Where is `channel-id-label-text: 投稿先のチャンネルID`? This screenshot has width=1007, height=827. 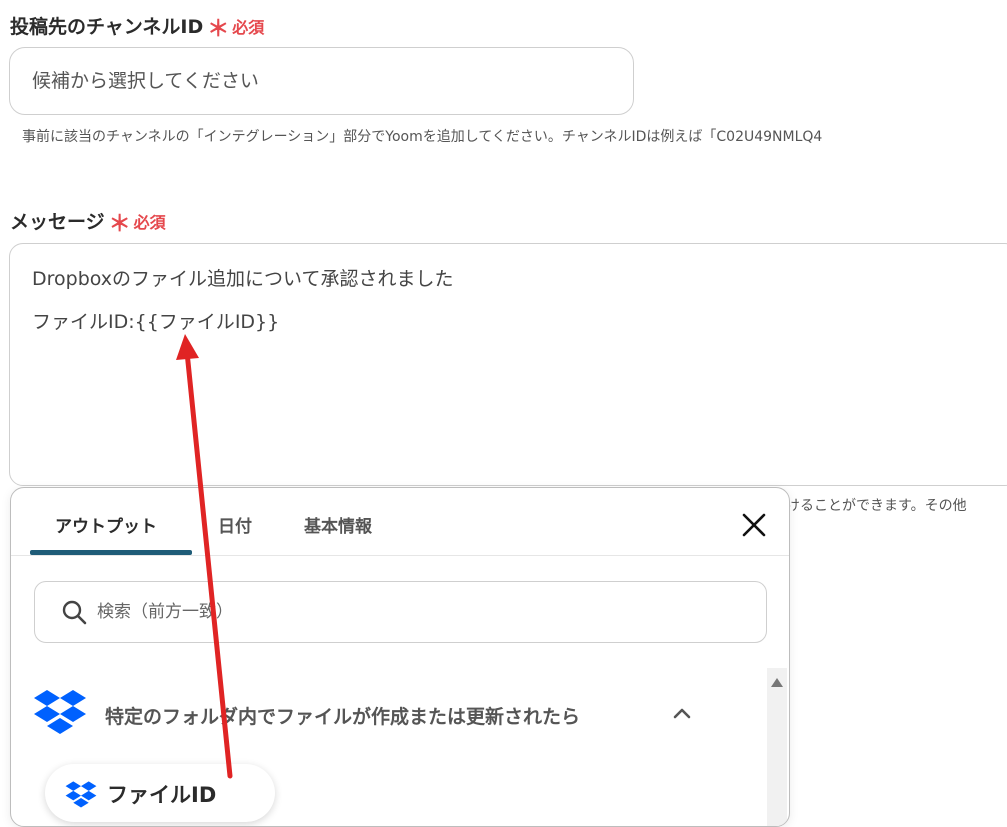
channel-id-label-text: 投稿先のチャンネルID is located at coordinates (107, 27).